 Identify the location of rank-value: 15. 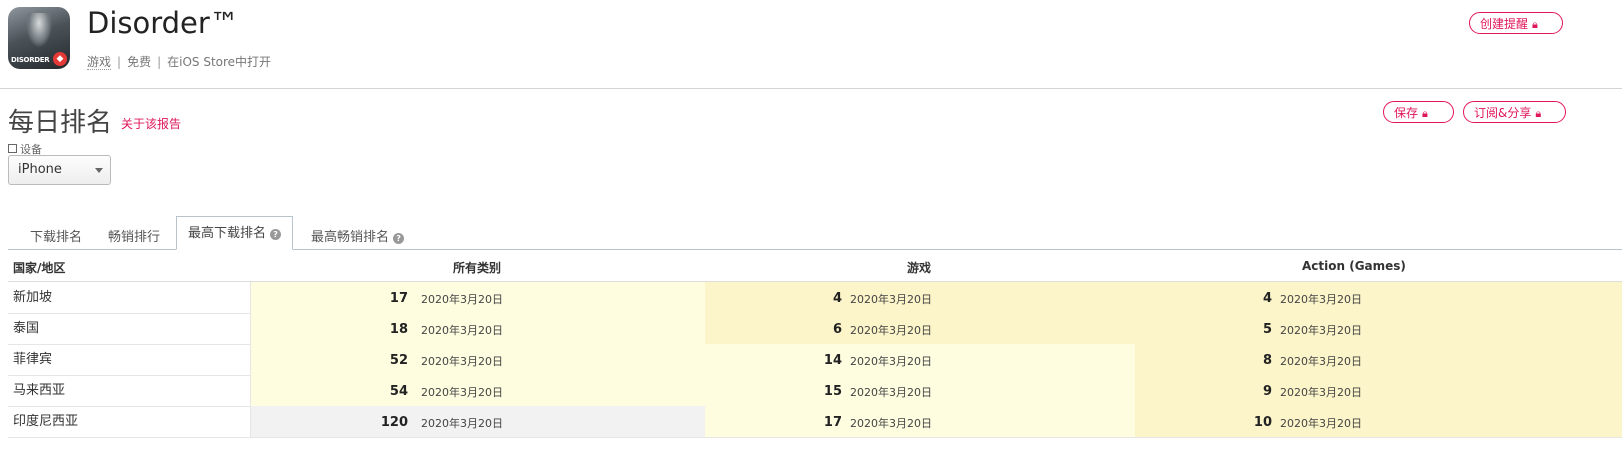
(832, 391).